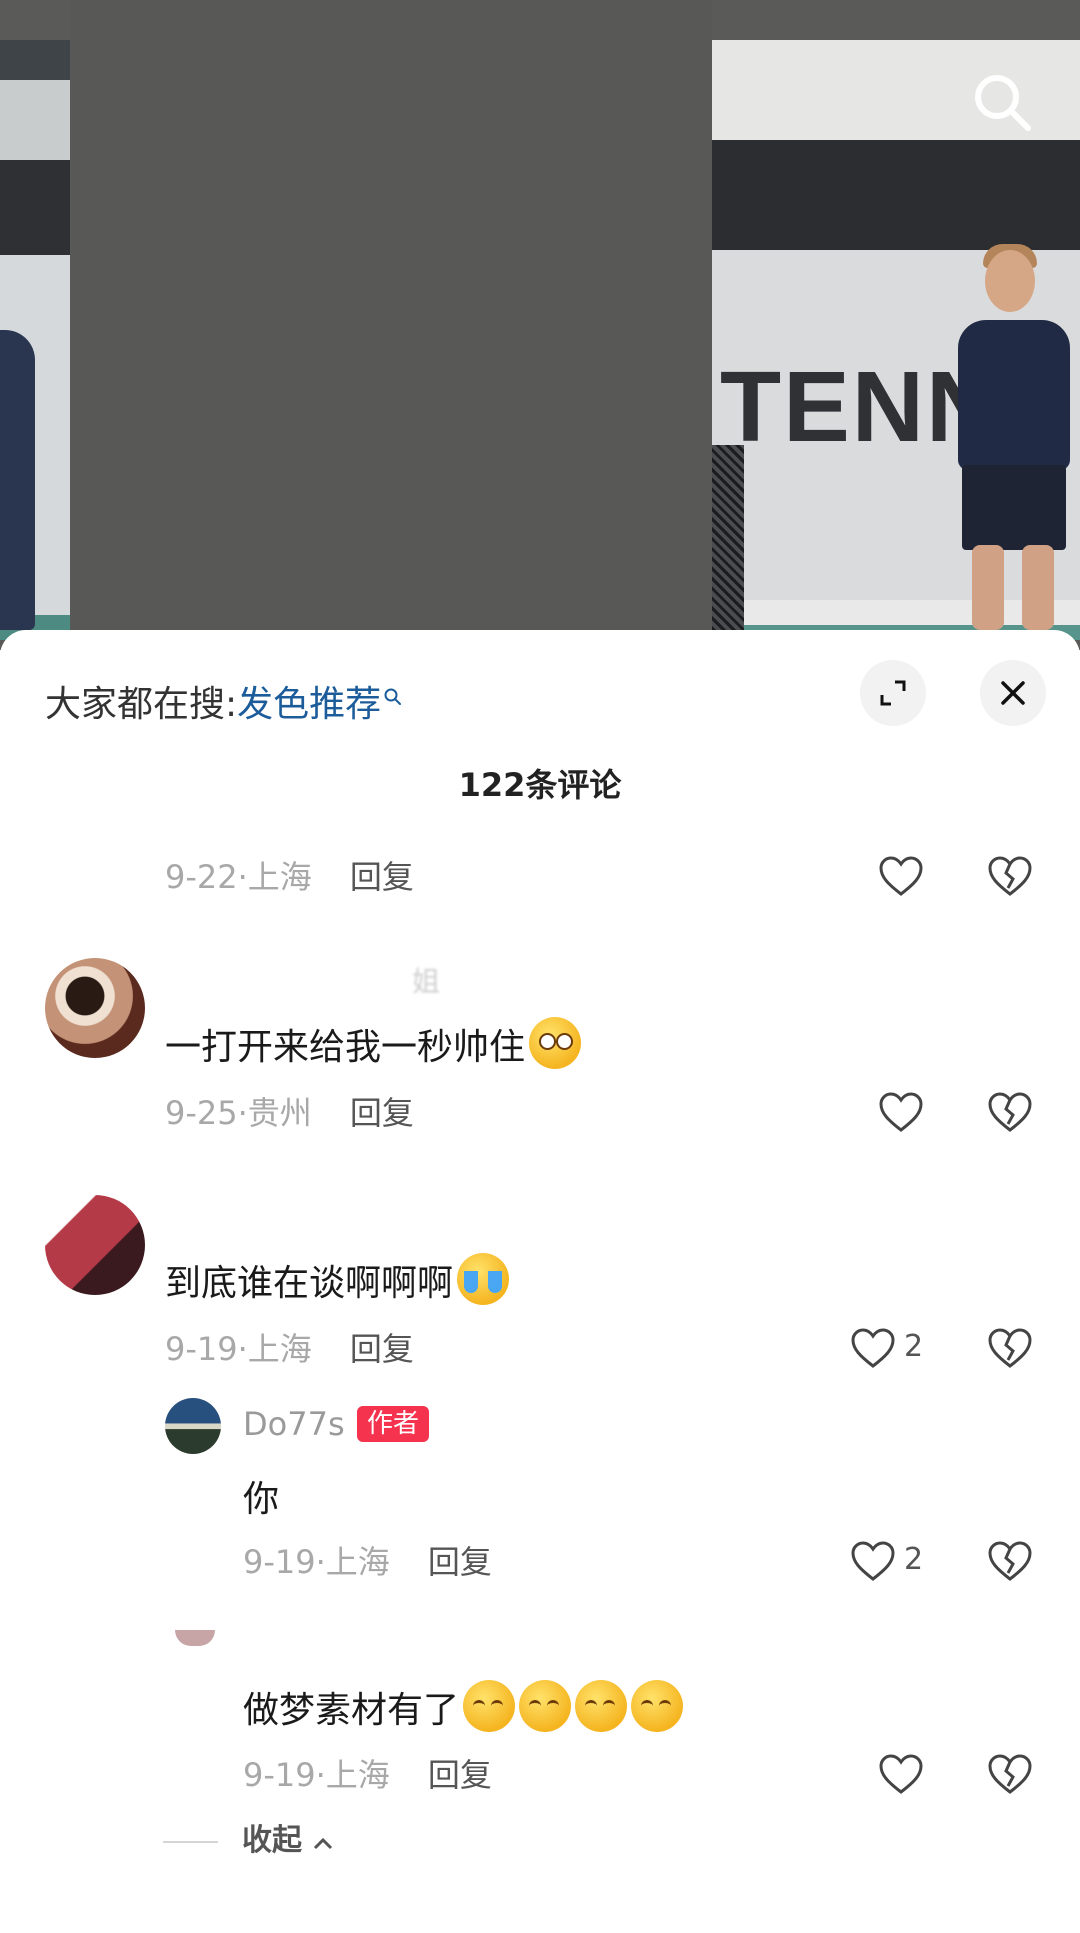  Describe the element at coordinates (294, 1424) in the screenshot. I see `reply-username: Do77s` at that location.